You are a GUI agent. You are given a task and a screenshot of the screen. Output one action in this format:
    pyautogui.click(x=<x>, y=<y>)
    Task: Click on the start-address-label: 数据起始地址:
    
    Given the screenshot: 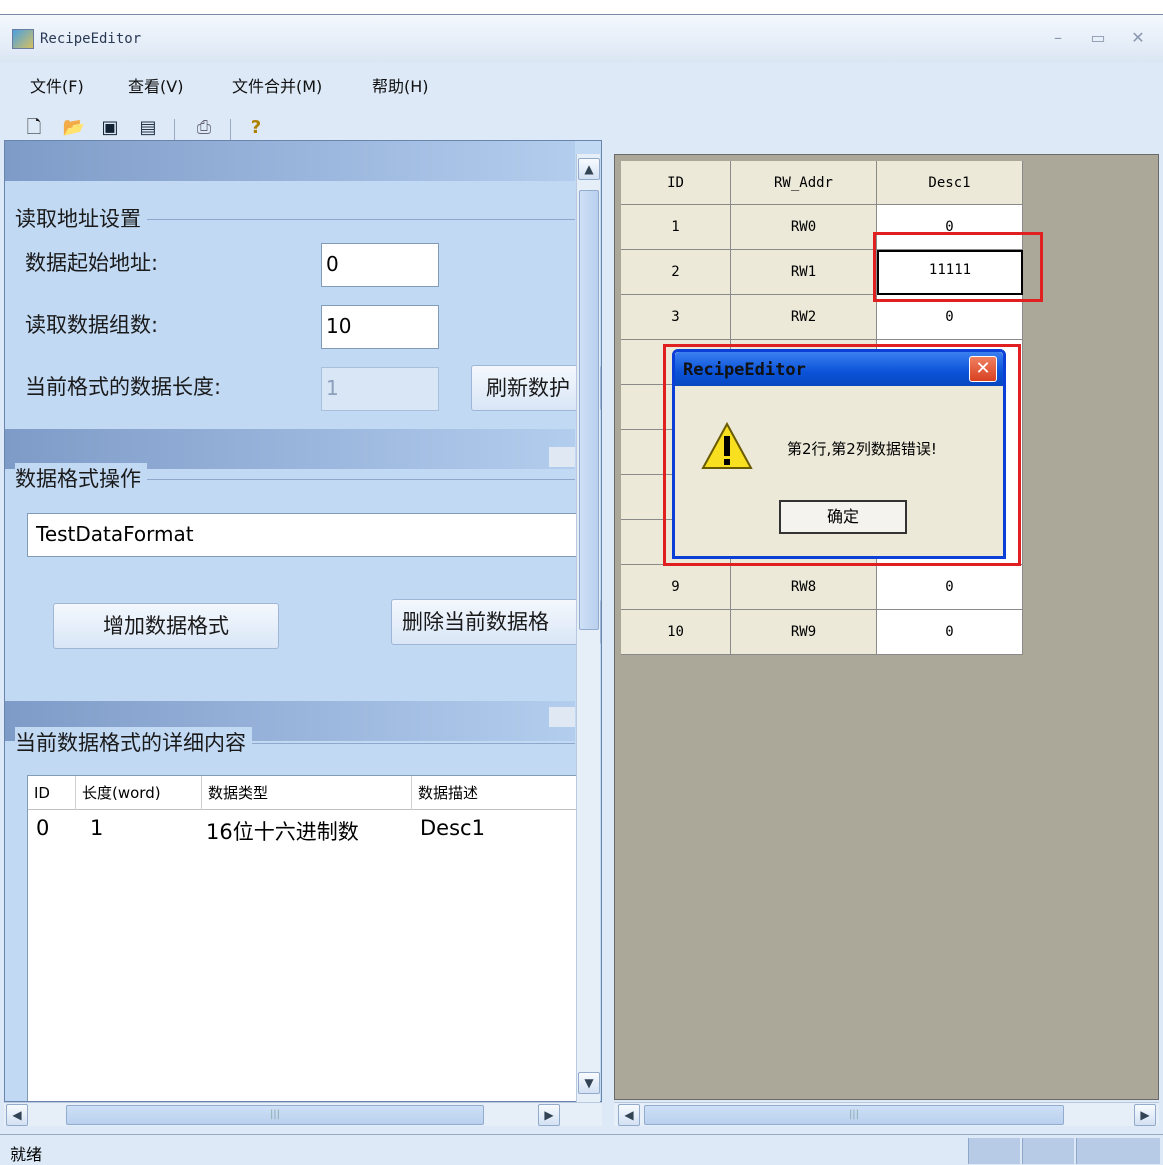 What is the action you would take?
    pyautogui.click(x=92, y=263)
    